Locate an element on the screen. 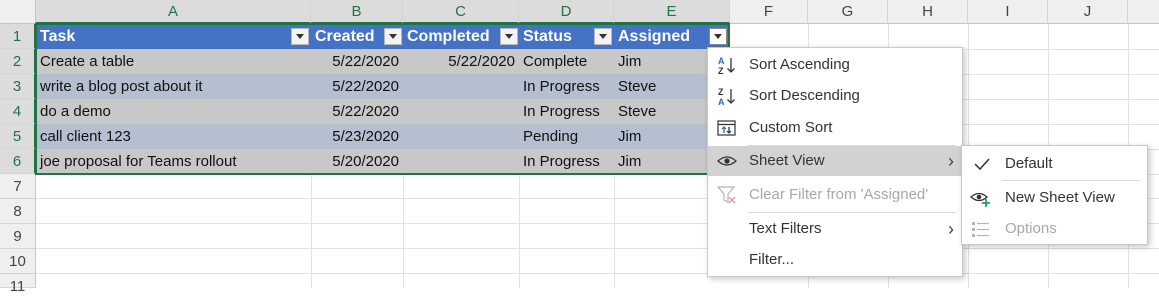 The height and width of the screenshot is (299, 1159). cell-task: do a demo is located at coordinates (173, 111).